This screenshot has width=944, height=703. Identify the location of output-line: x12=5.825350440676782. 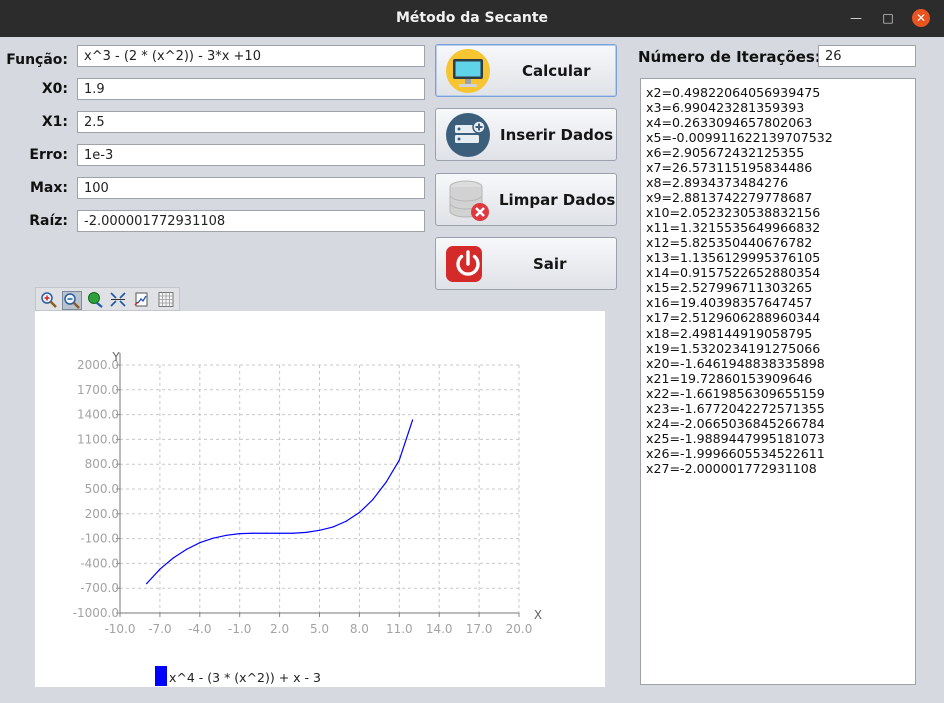
(729, 243).